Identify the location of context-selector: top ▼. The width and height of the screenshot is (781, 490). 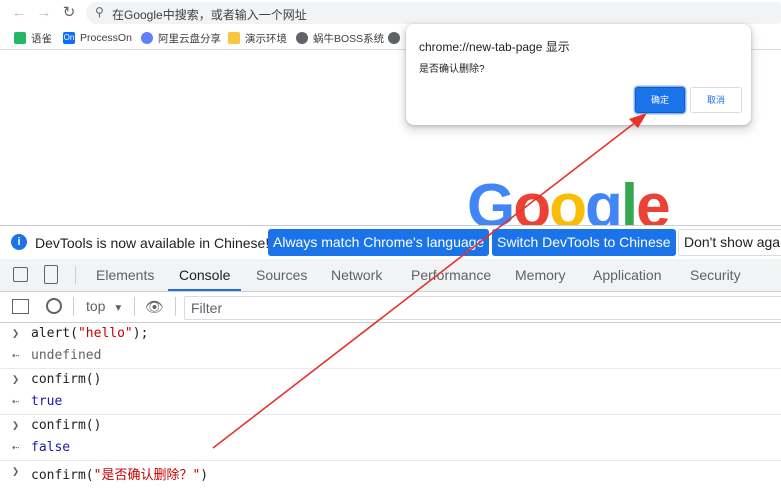
(104, 306).